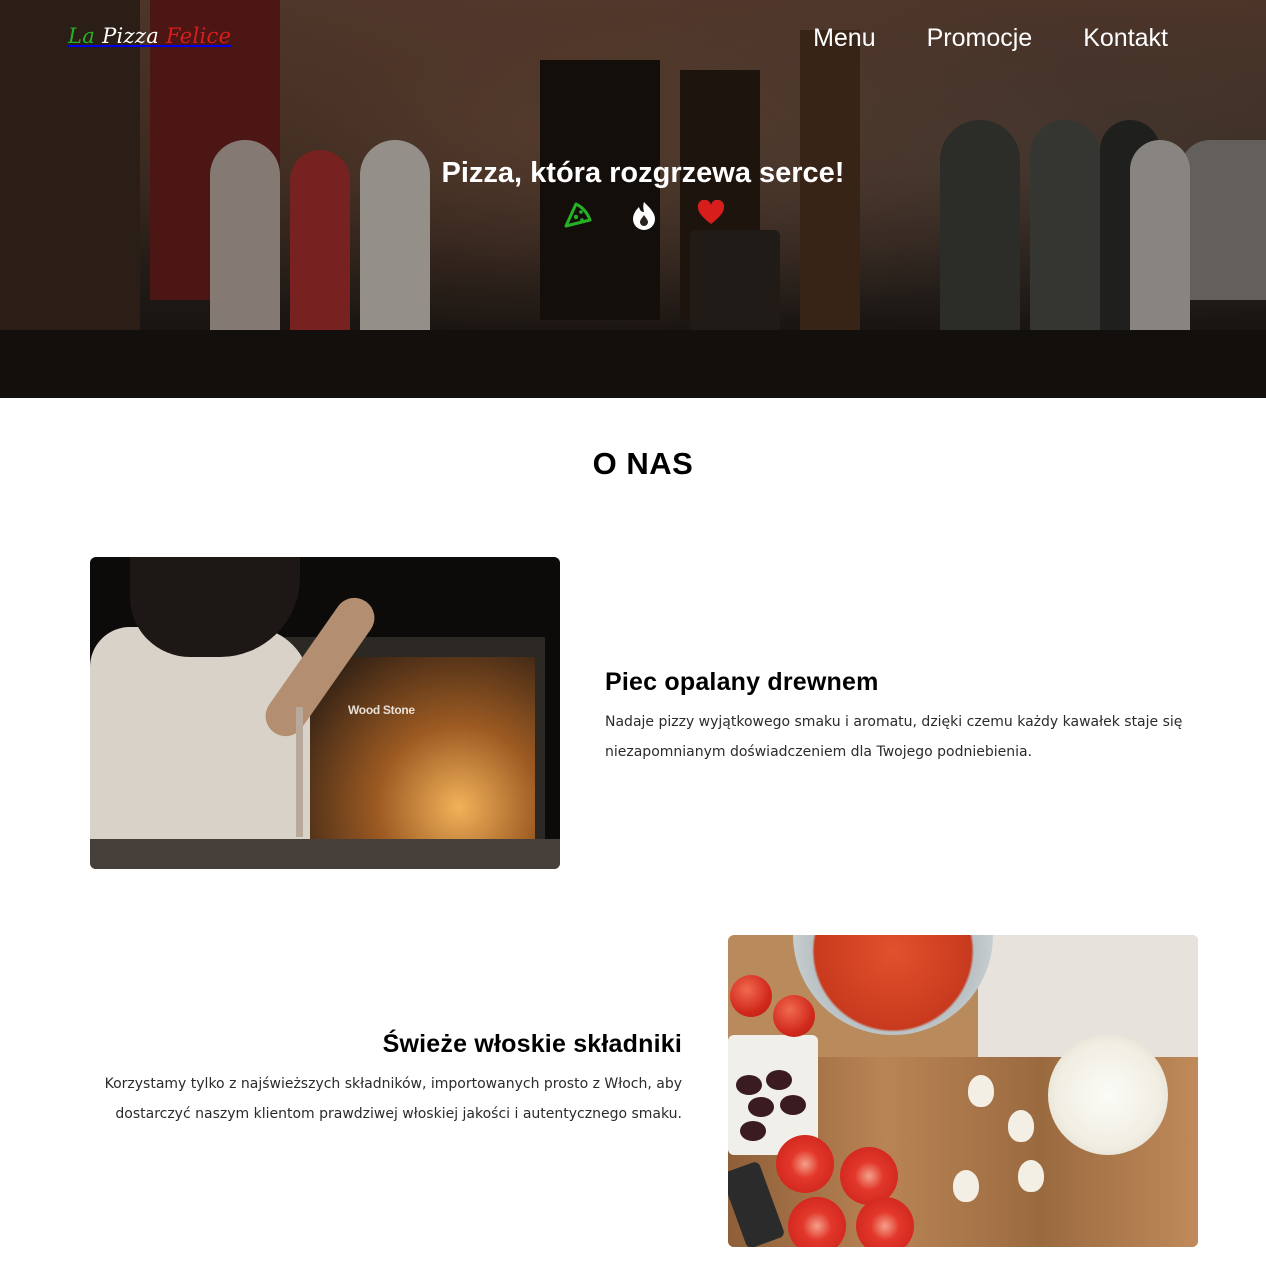 The image size is (1266, 1288). What do you see at coordinates (893, 985) in the screenshot?
I see `tomato-sauce-bowl` at bounding box center [893, 985].